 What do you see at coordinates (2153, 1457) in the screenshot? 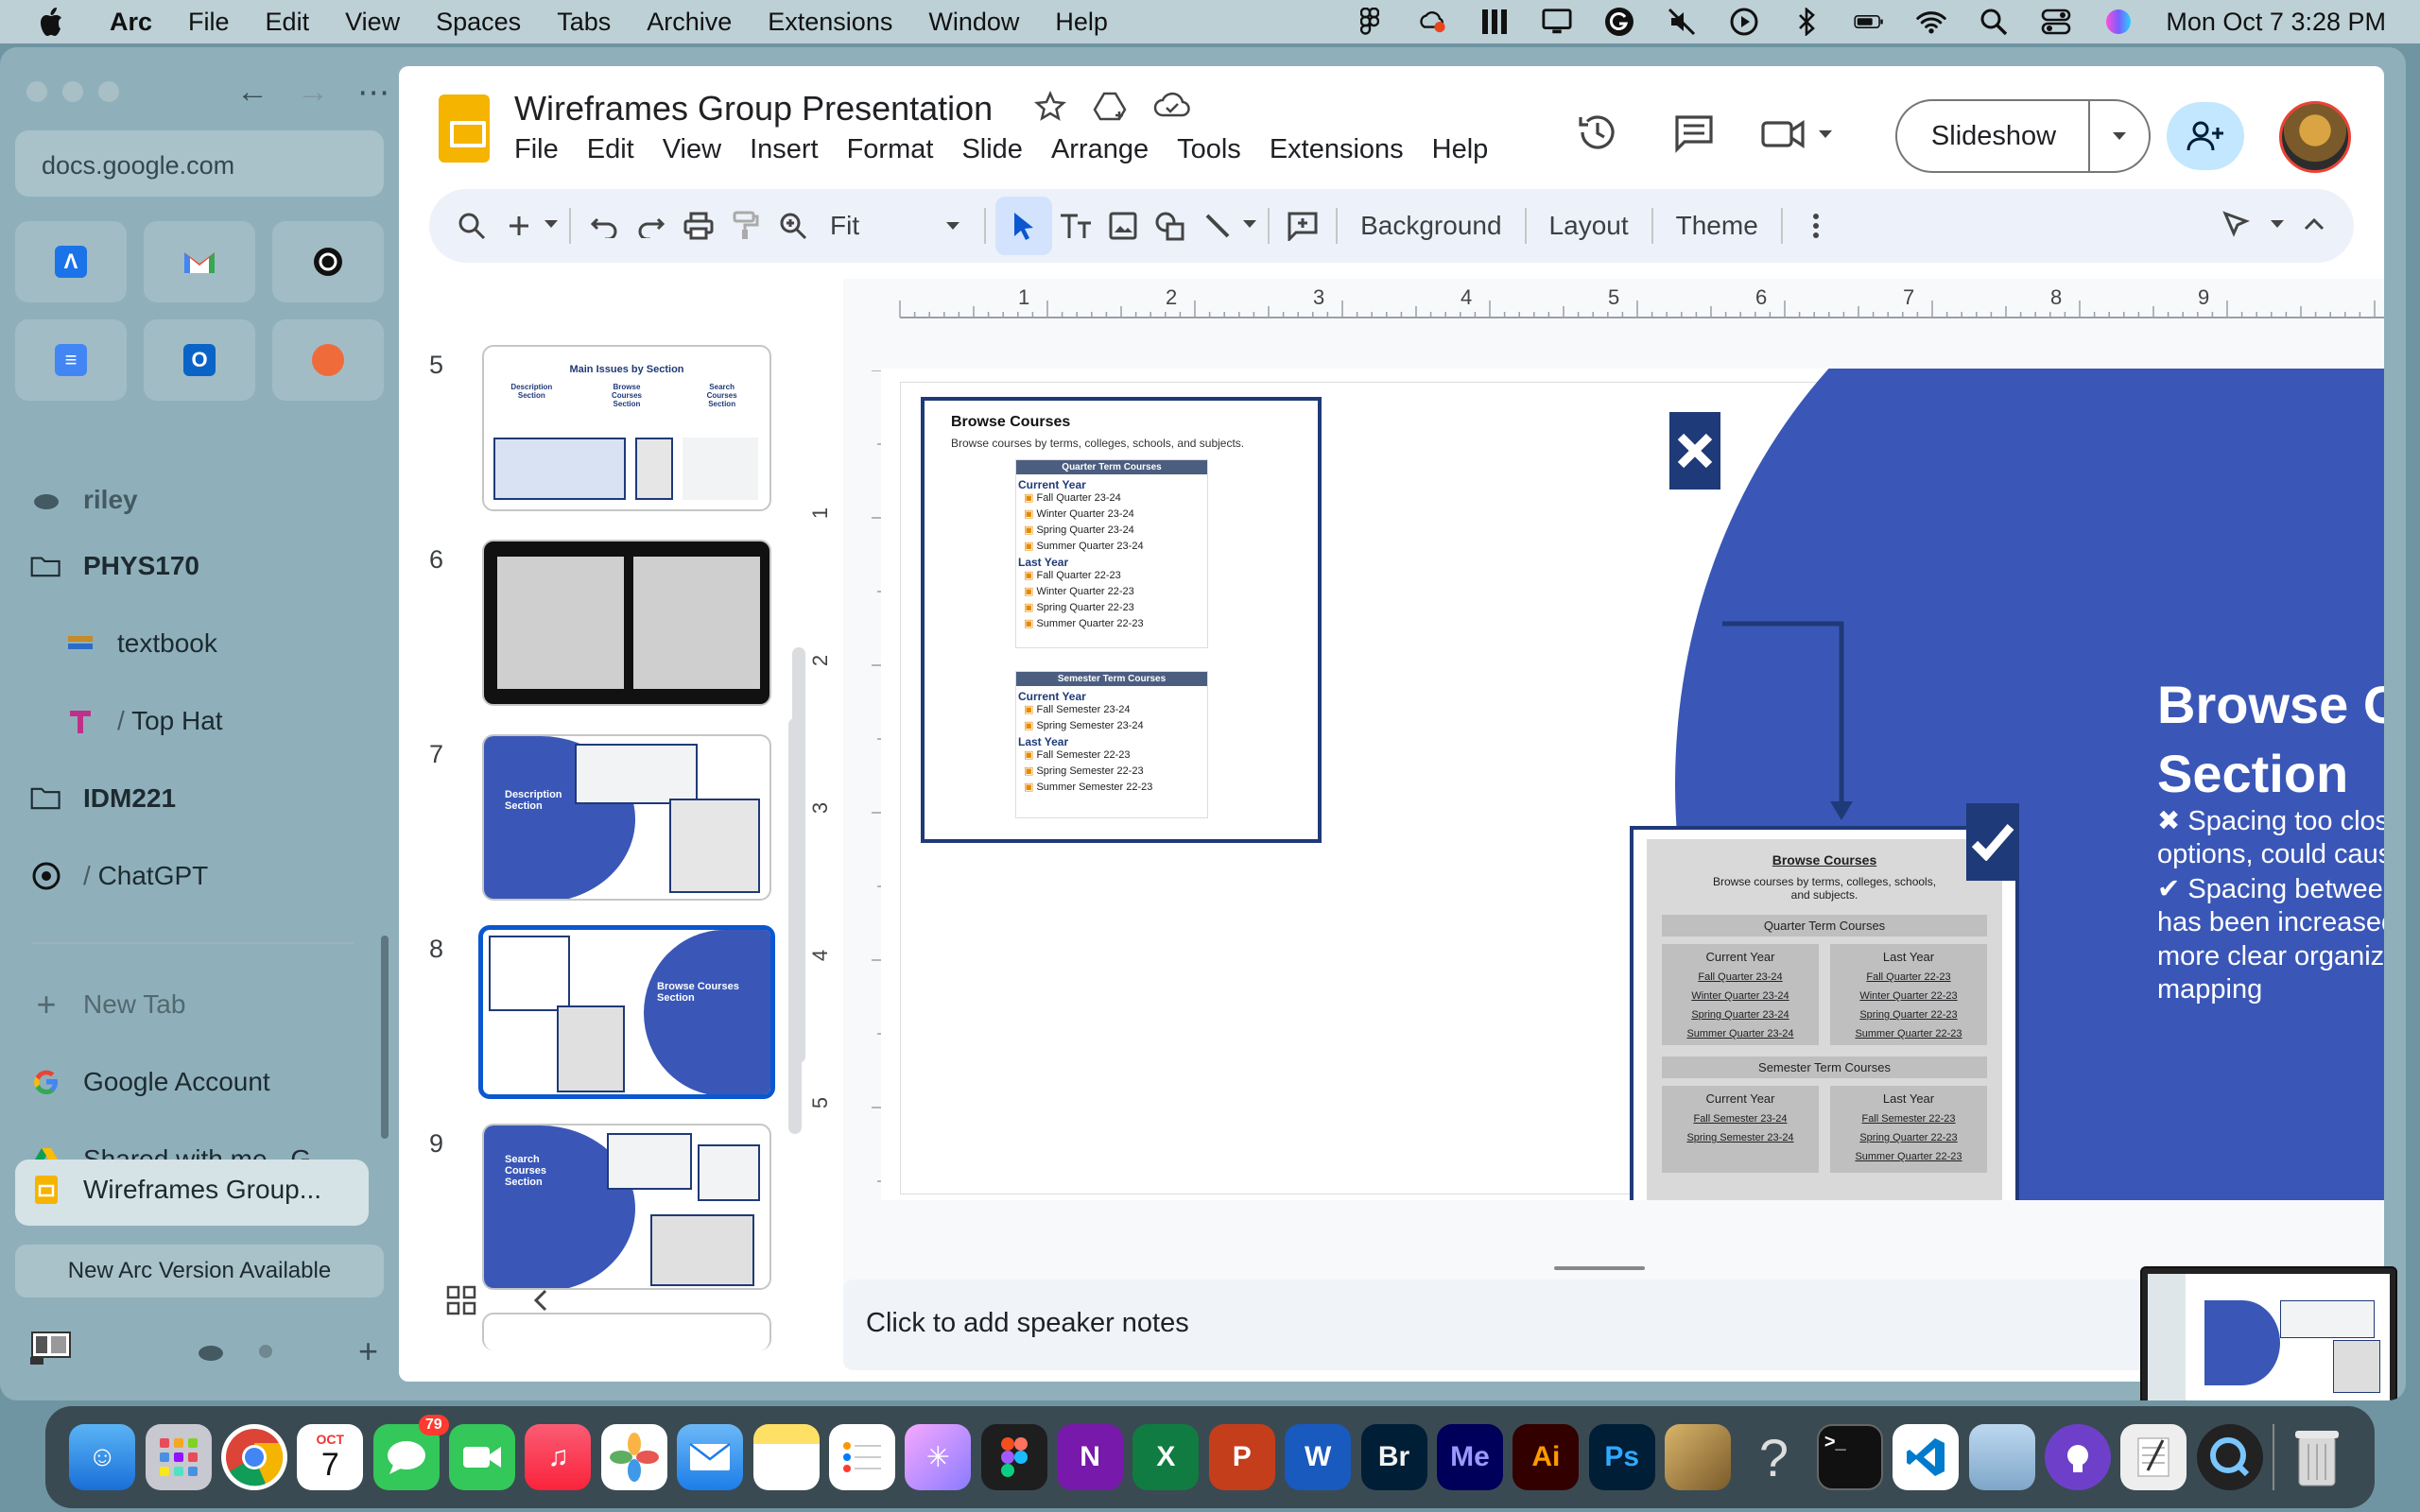
I see `textedit-icon` at bounding box center [2153, 1457].